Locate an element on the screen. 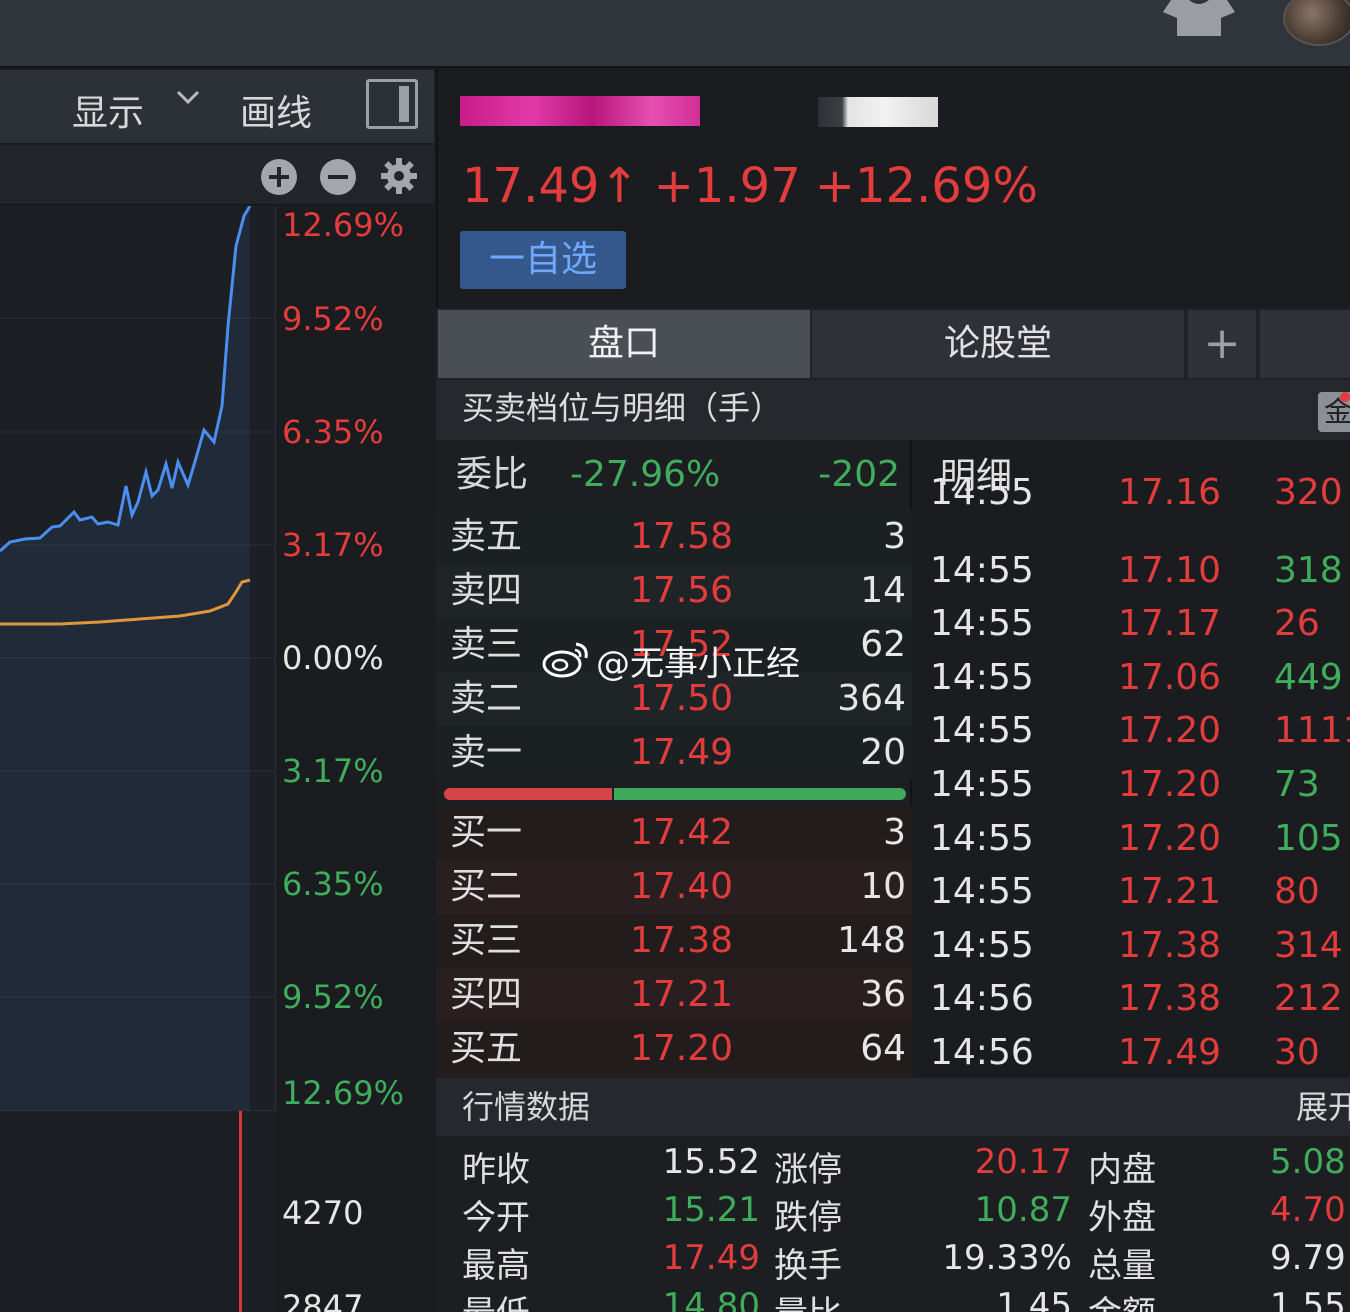 Image resolution: width=1350 pixels, height=1312 pixels. tick-row: 14:55 17.17 26 is located at coordinates (1132, 624).